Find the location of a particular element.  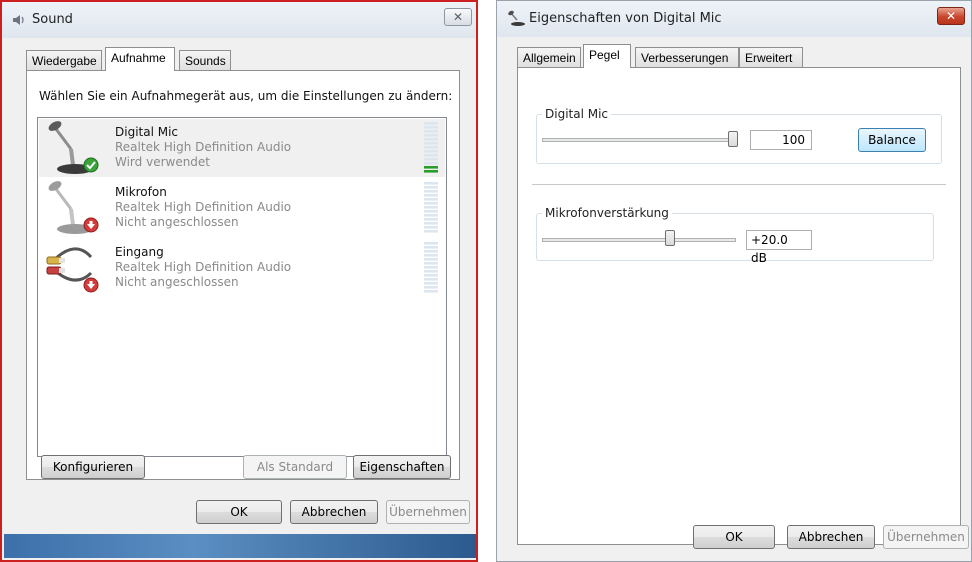

digital-mic-value: 100 is located at coordinates (781, 140).